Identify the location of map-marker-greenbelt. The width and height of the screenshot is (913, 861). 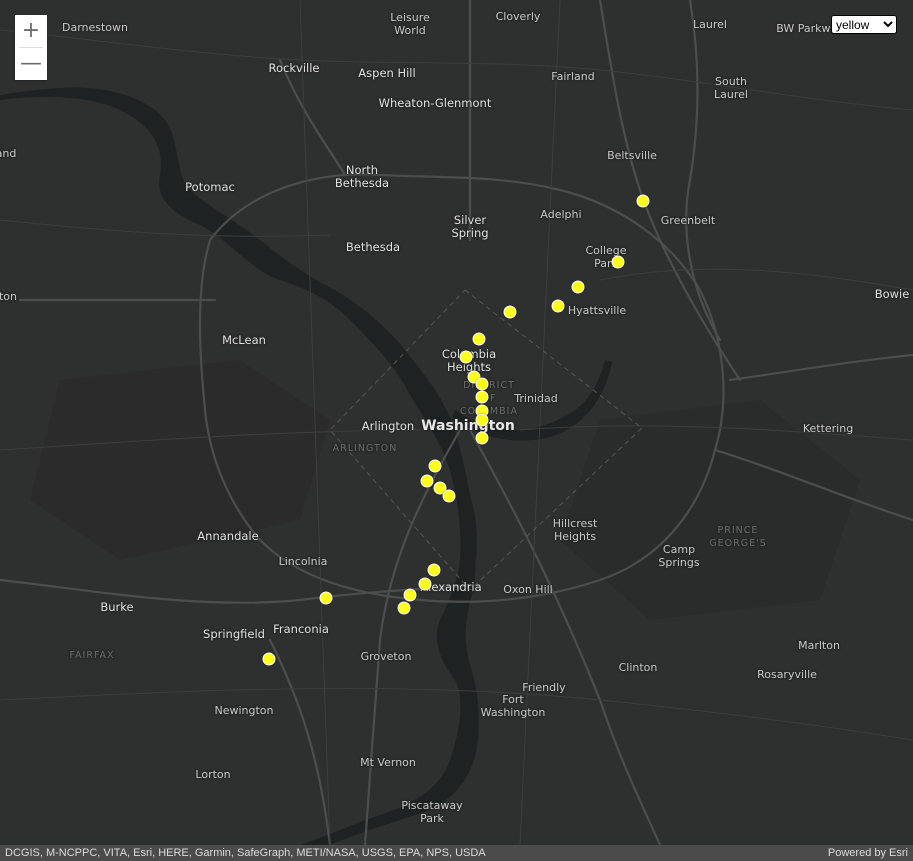
(643, 201).